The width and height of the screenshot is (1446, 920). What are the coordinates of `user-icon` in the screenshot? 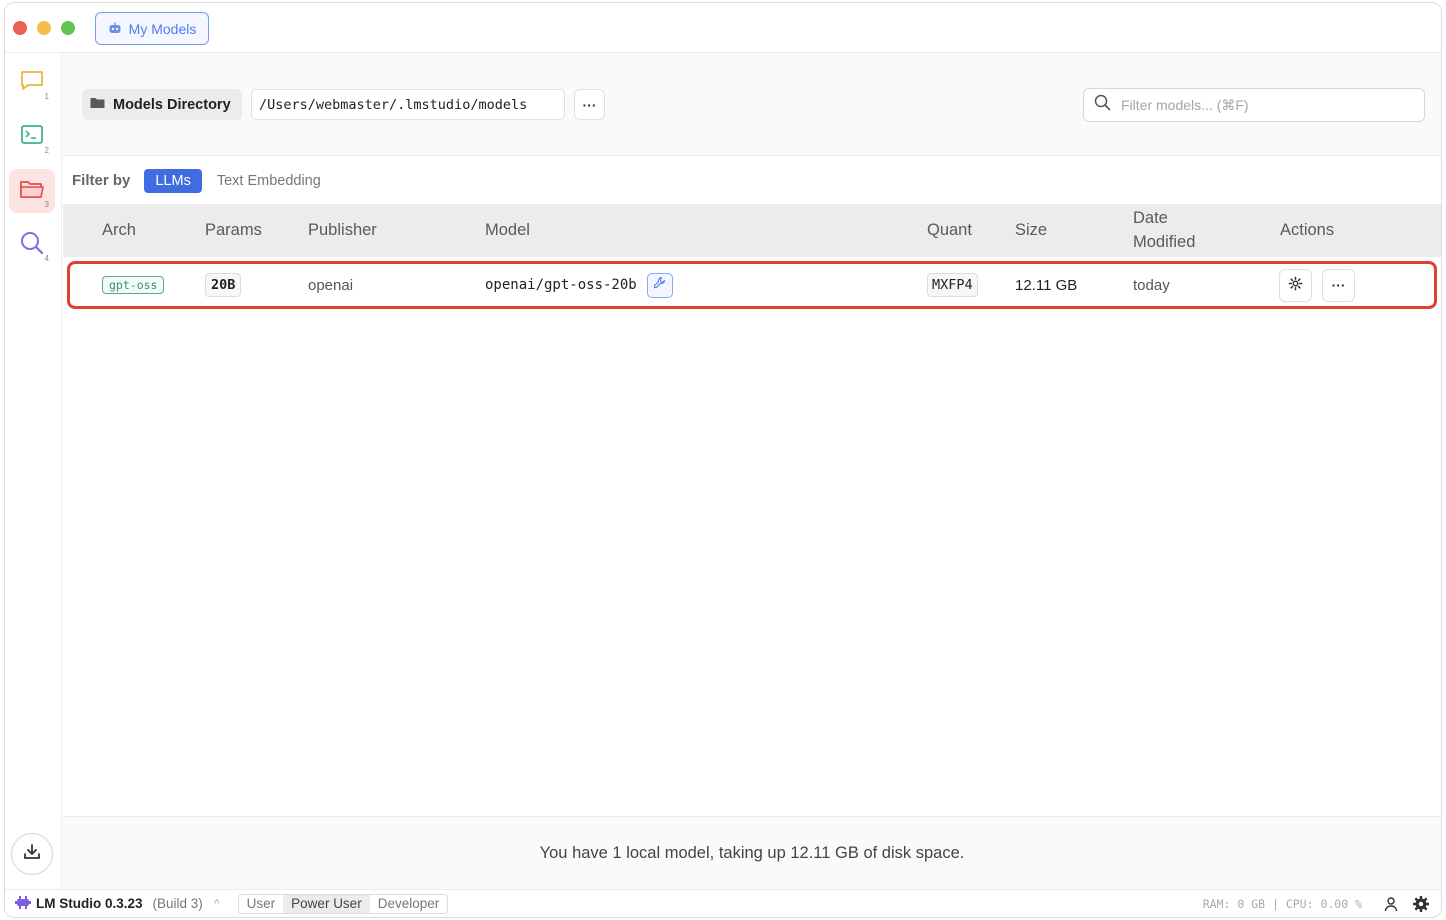 It's located at (1391, 904).